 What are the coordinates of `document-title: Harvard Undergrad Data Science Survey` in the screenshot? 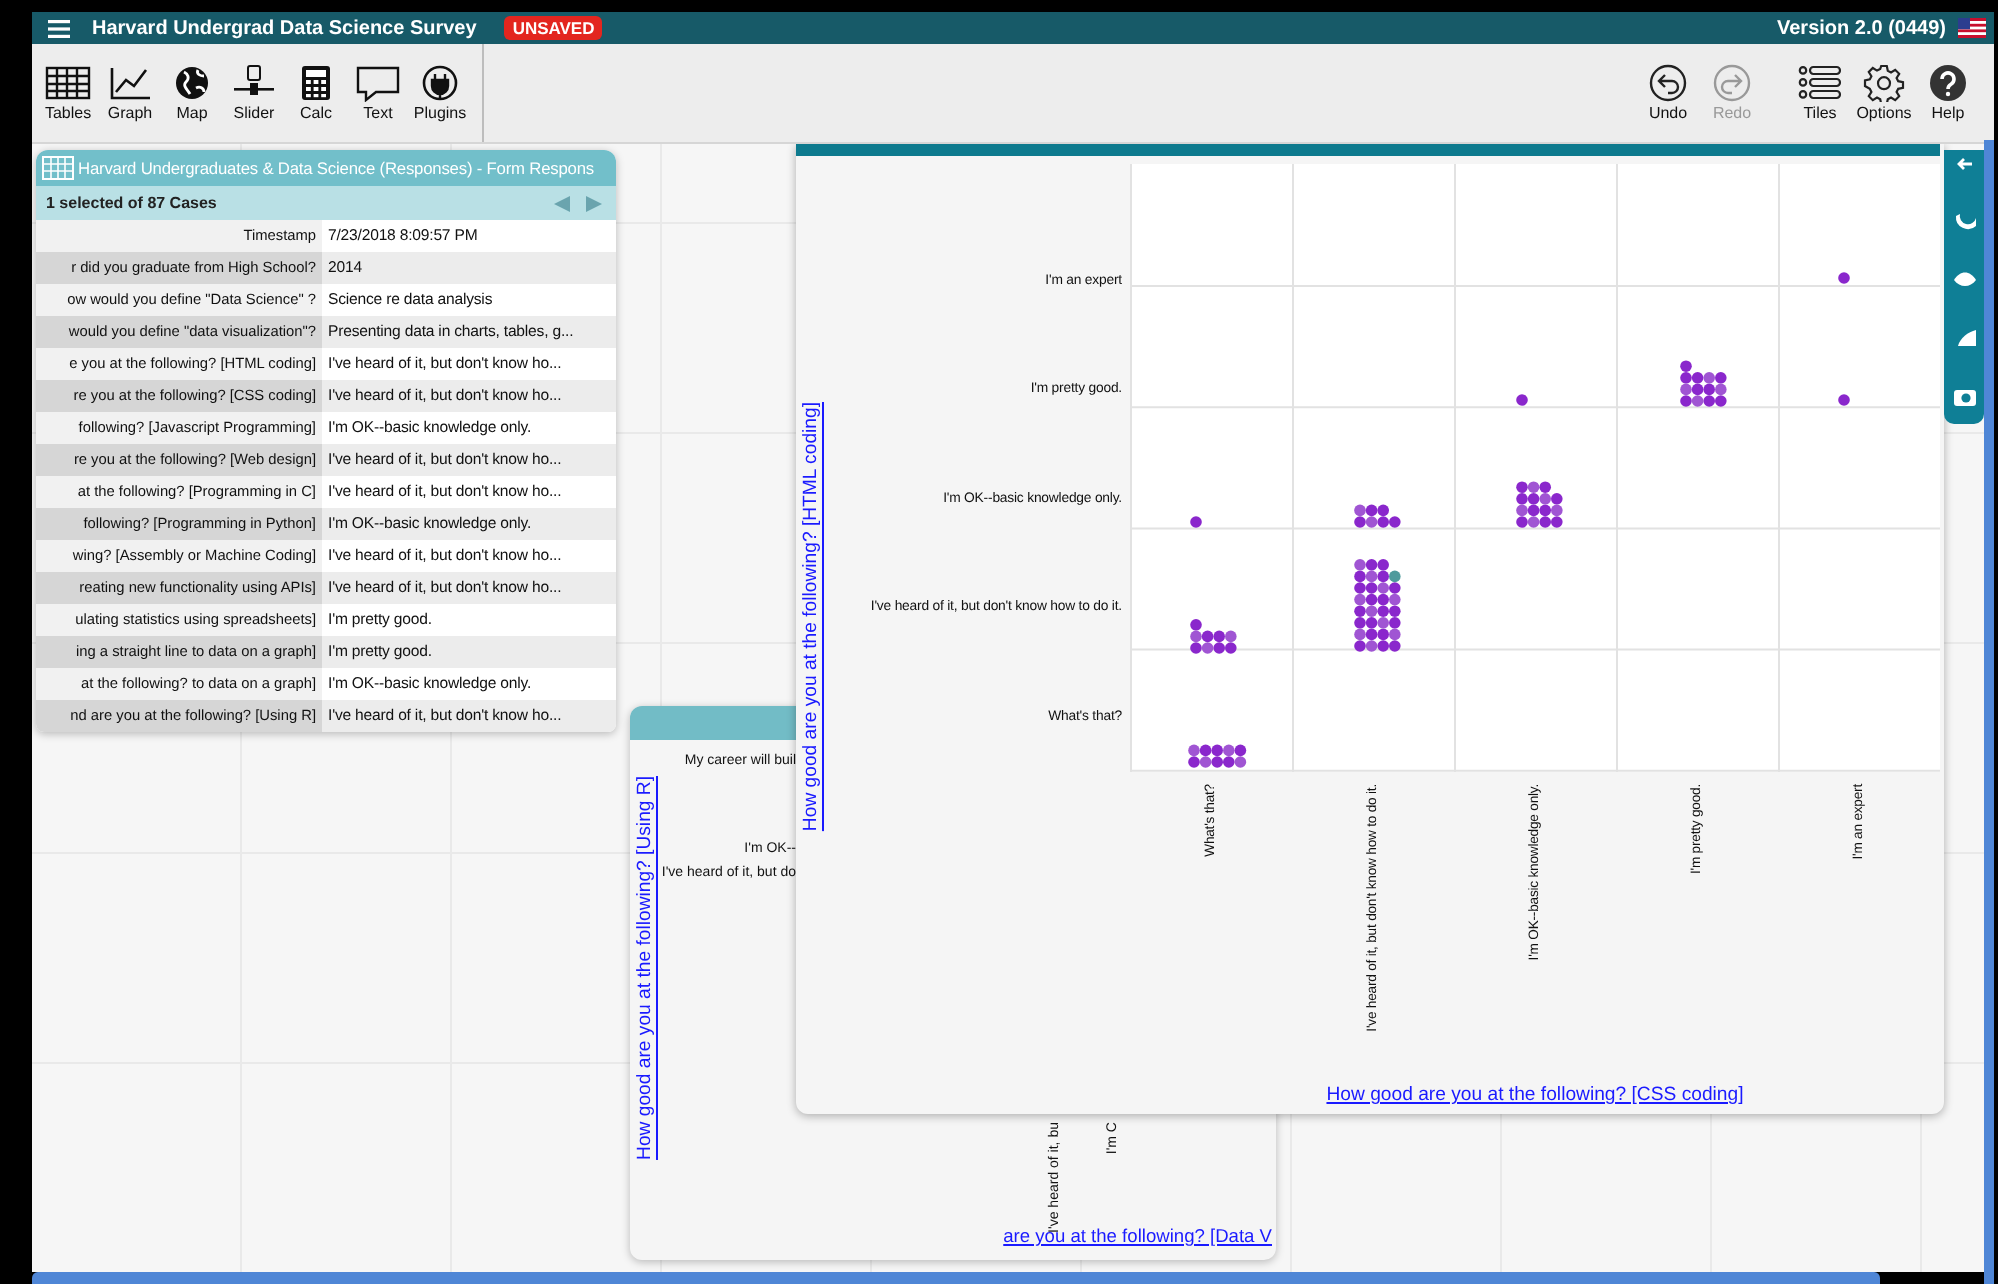 It's located at (284, 28).